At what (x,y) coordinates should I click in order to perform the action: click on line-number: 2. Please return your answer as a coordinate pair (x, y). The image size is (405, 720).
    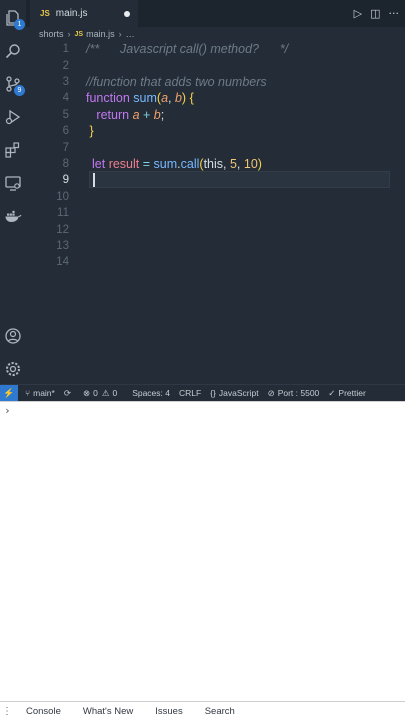
    Looking at the image, I should click on (65, 65).